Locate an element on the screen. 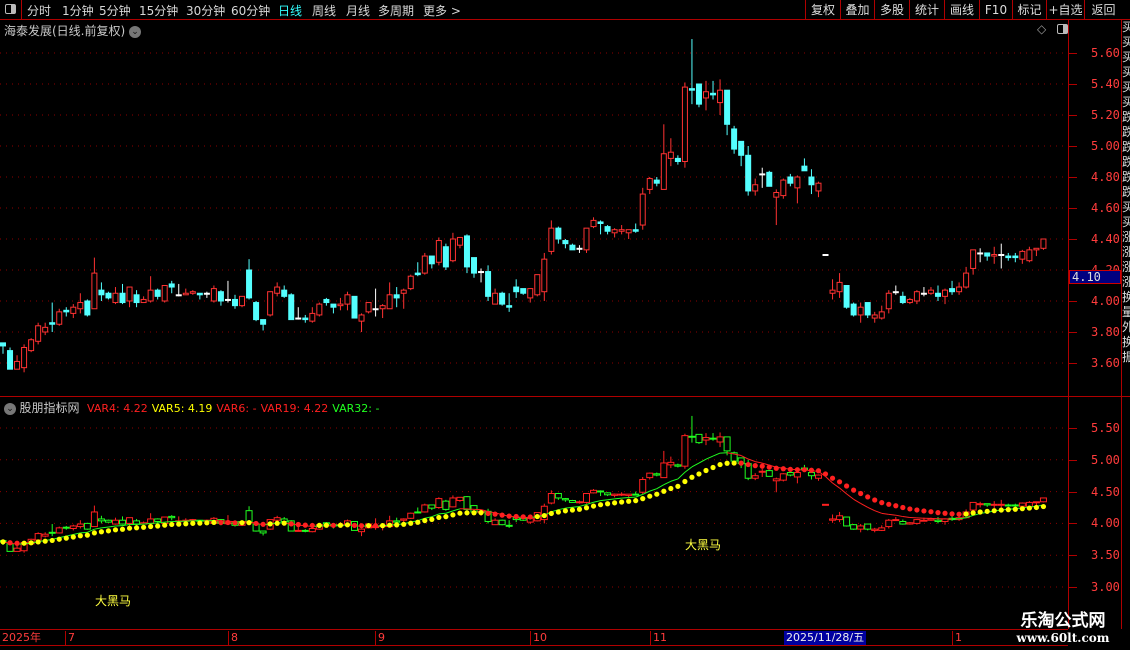 This screenshot has height=650, width=1130. toolbar-button: 标记 is located at coordinates (1029, 10).